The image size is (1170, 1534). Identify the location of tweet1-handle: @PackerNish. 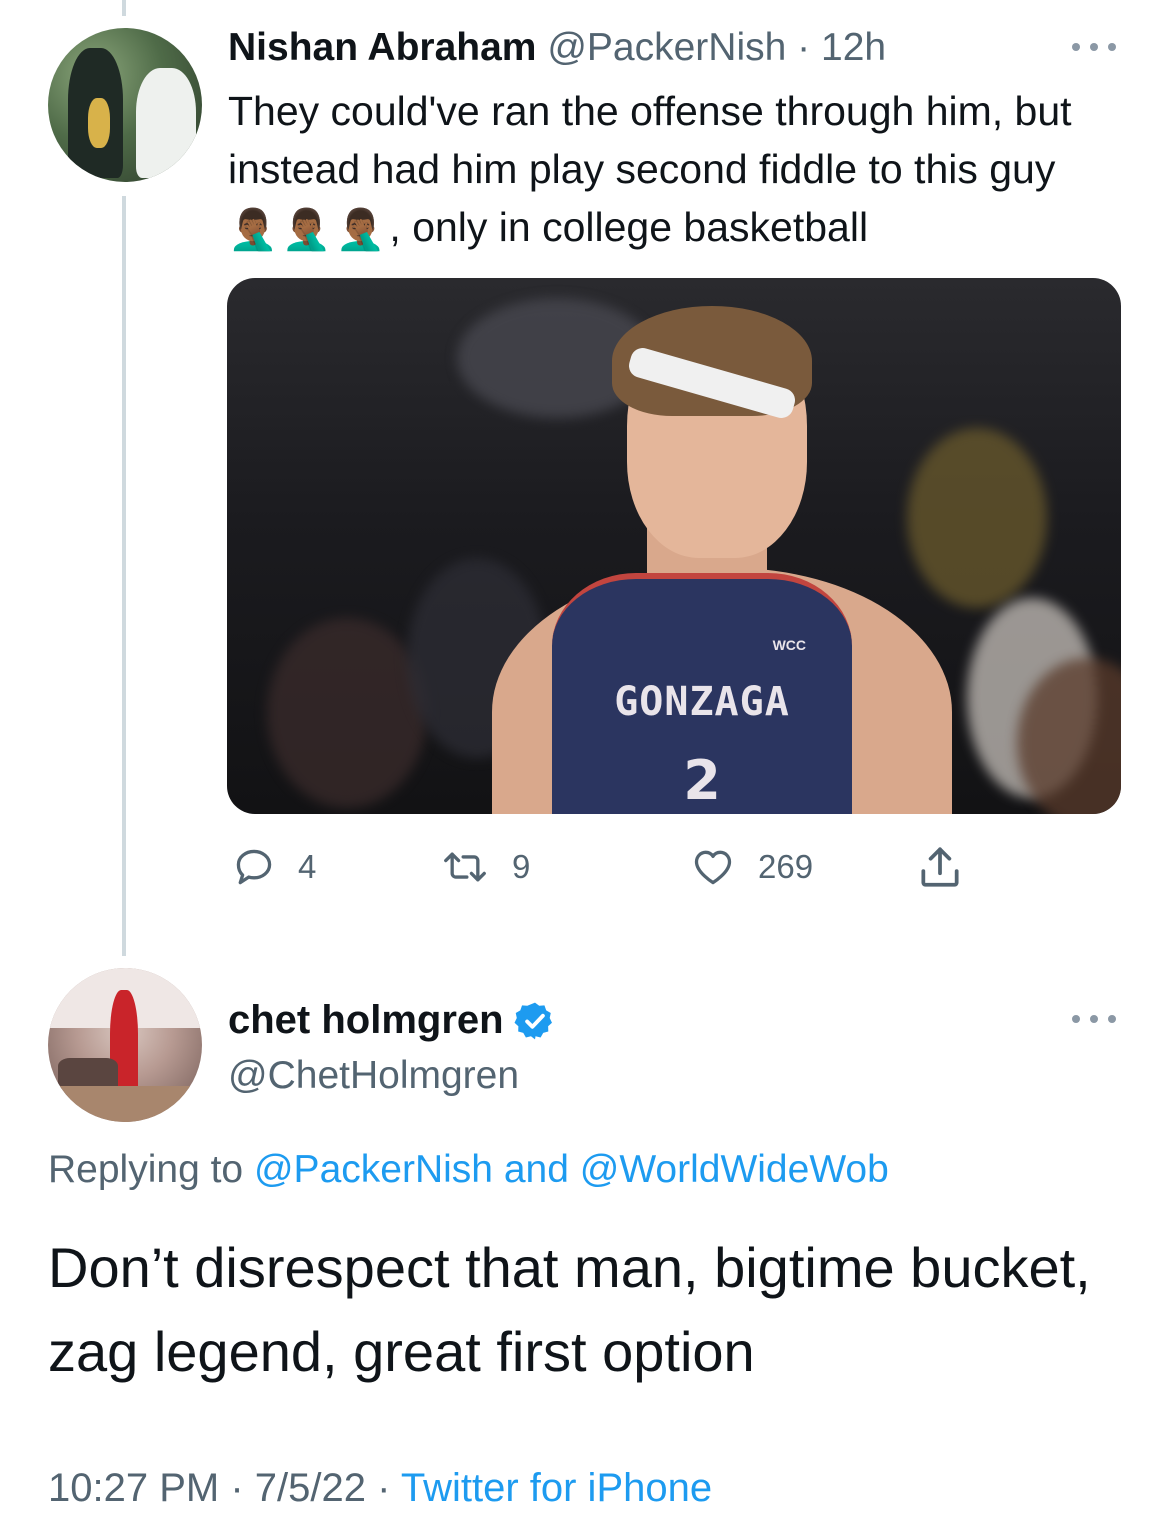
(666, 47).